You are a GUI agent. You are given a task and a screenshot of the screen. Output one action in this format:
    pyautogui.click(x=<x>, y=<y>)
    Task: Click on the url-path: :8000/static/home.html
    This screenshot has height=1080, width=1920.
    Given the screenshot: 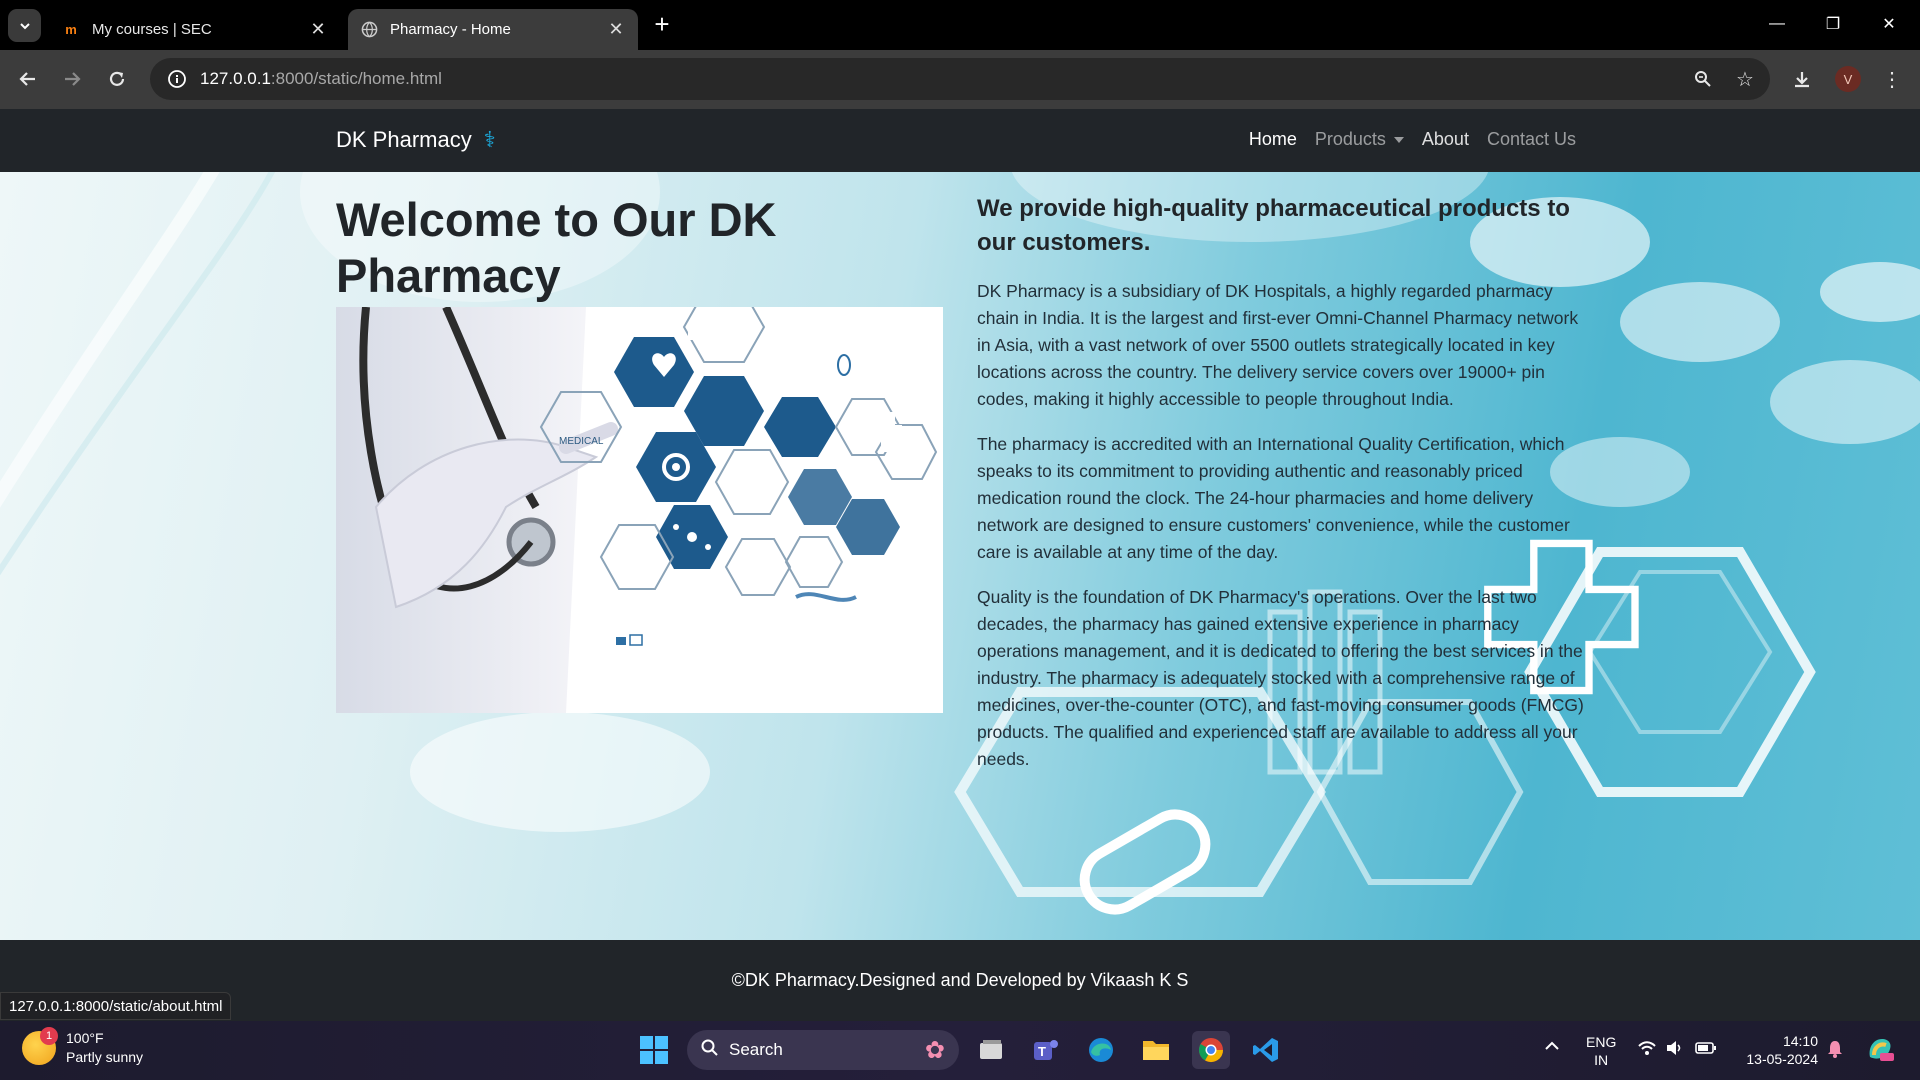 What is the action you would take?
    pyautogui.click(x=356, y=78)
    